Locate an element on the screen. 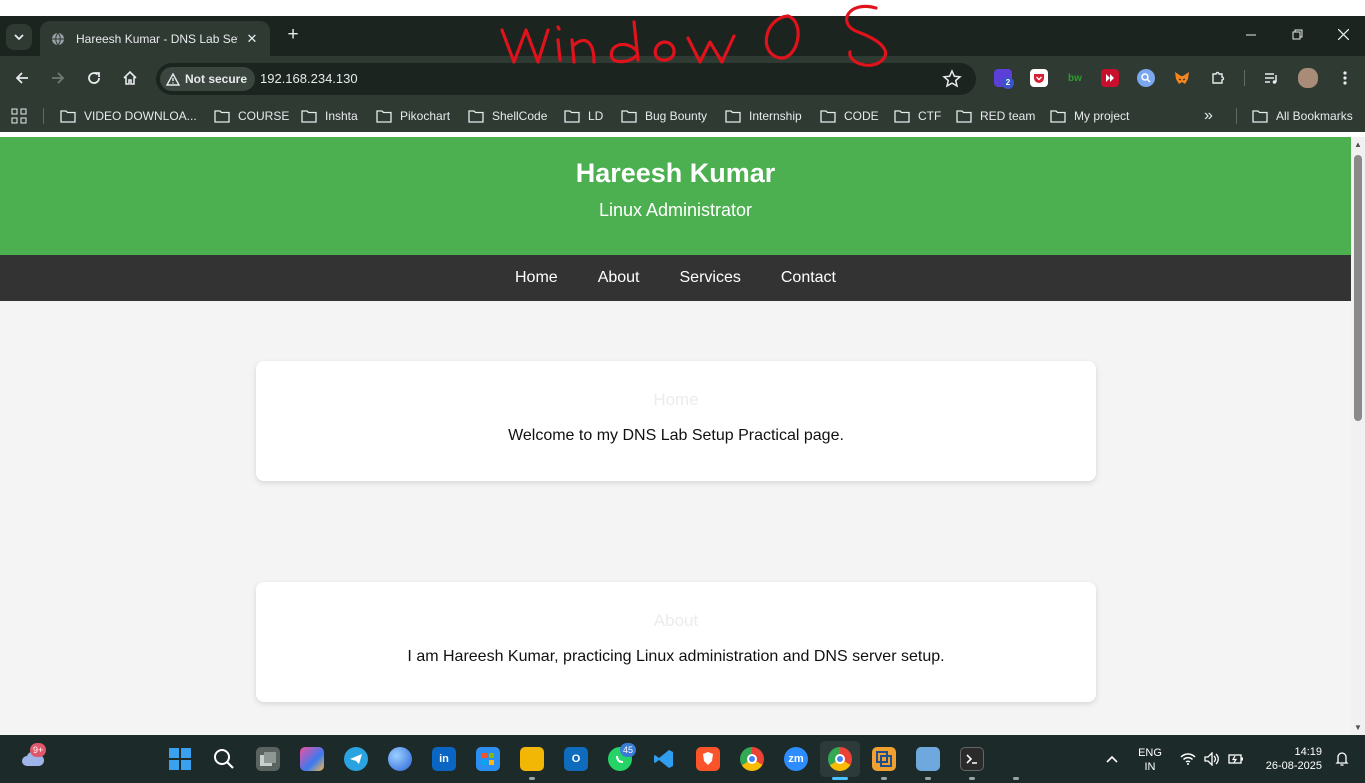  extensions-puzzle-icon is located at coordinates (1218, 78).